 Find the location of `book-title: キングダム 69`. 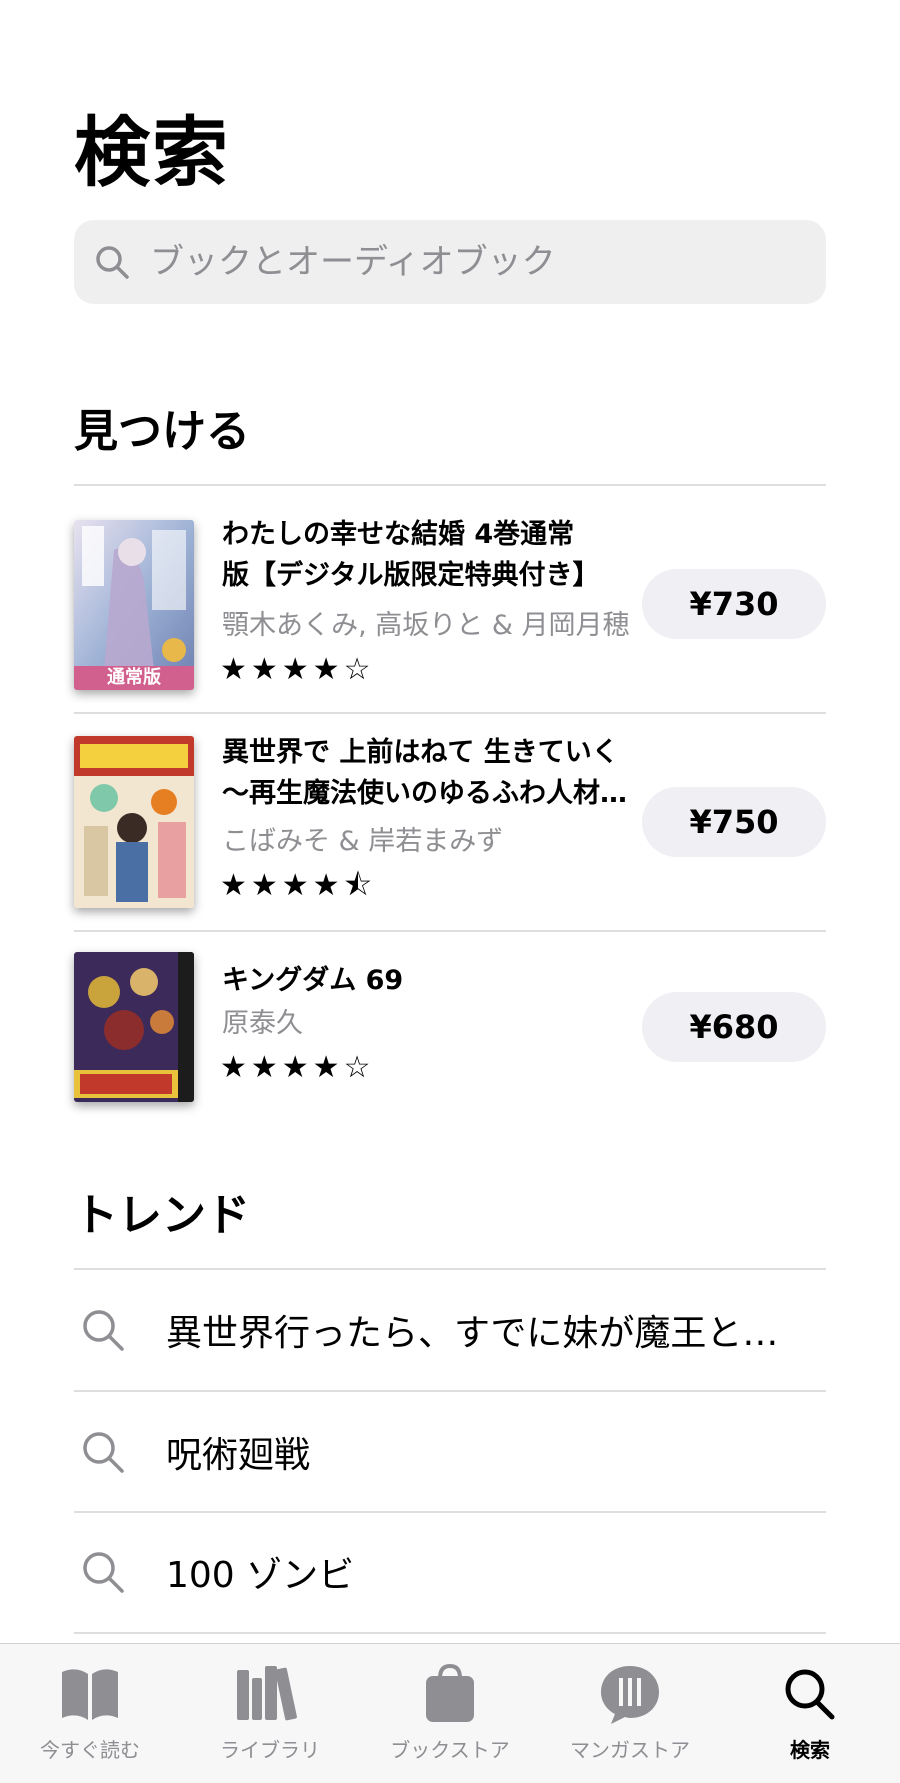

book-title: キングダム 69 is located at coordinates (313, 980).